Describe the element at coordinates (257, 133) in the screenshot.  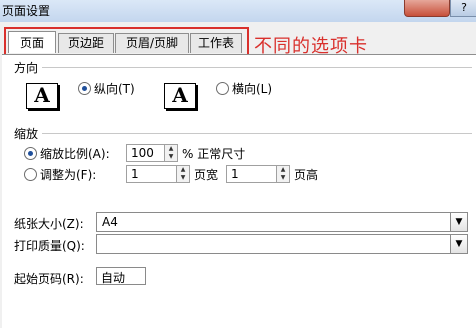
I see `scaling-divider` at that location.